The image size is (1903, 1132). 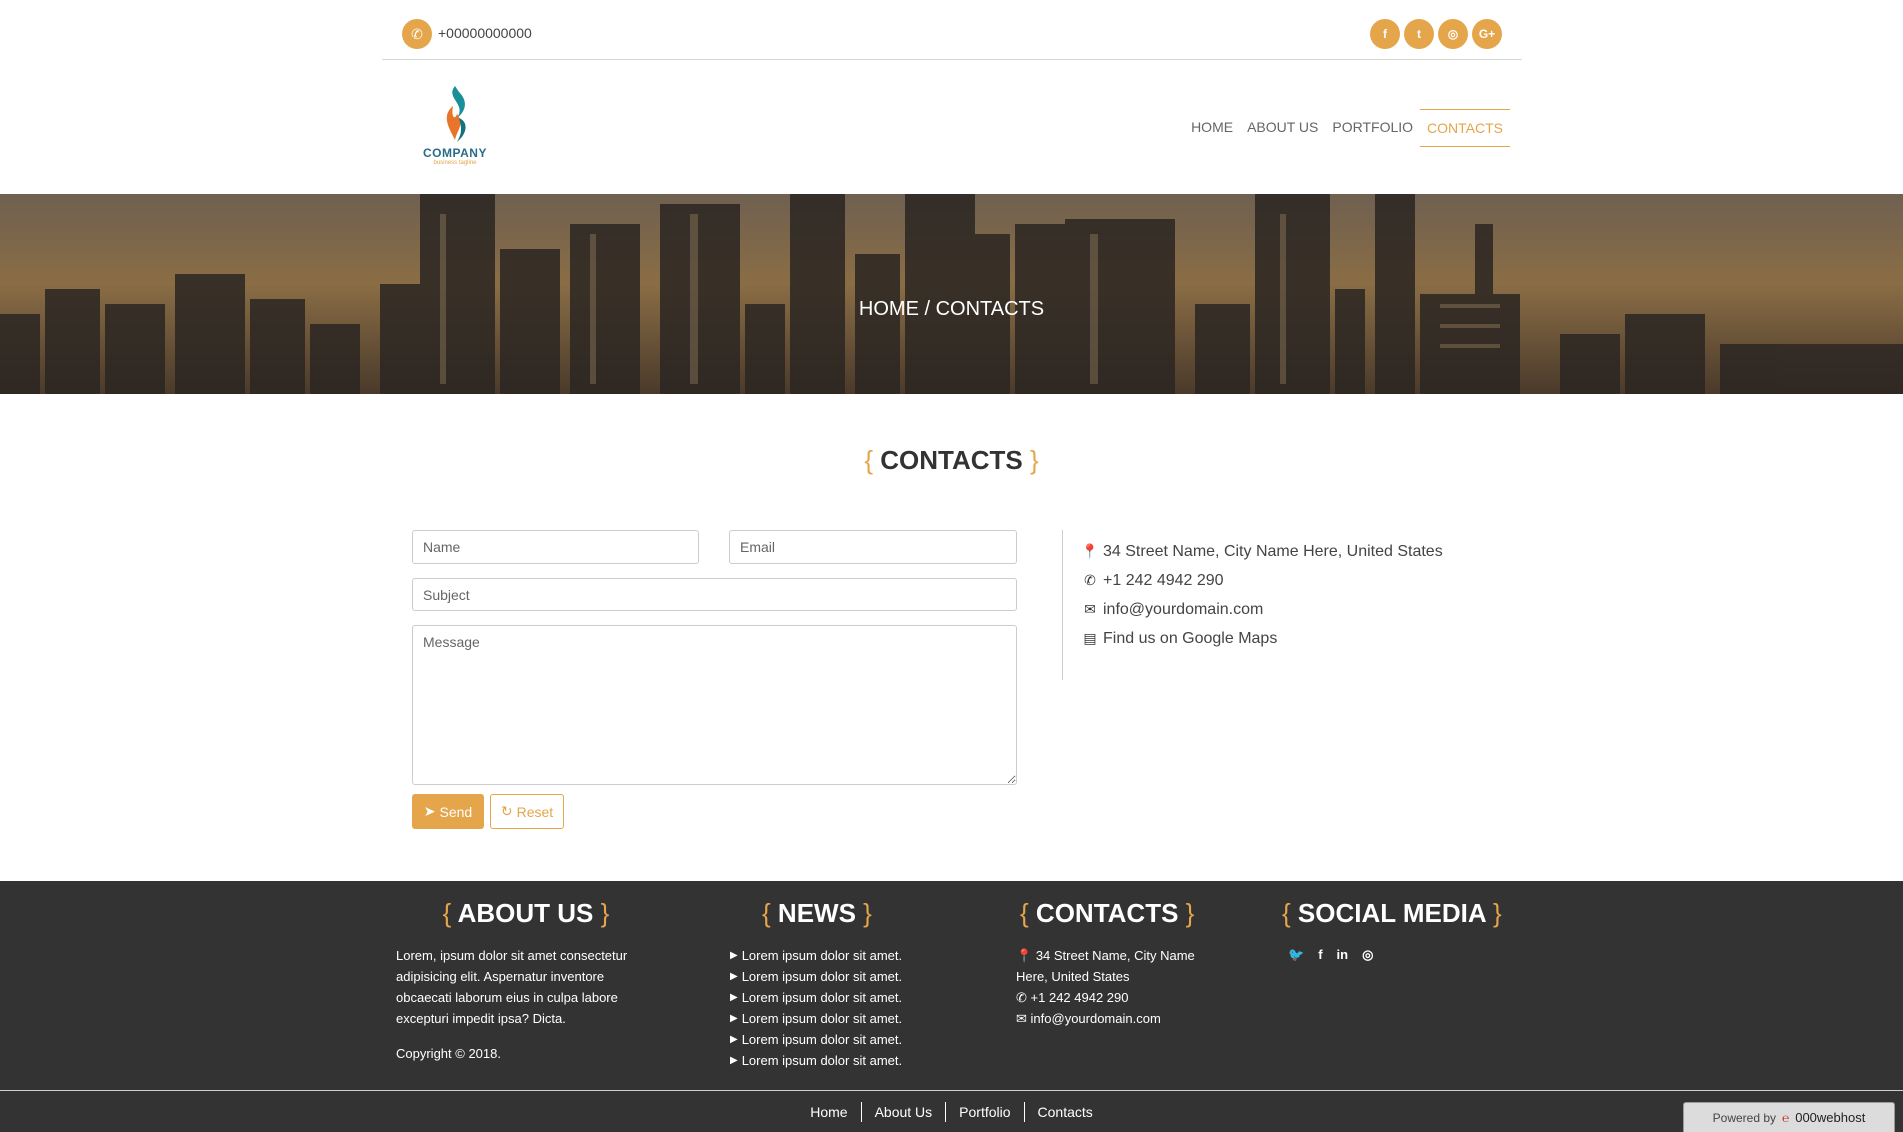 What do you see at coordinates (714, 594) in the screenshot?
I see `subject-input` at bounding box center [714, 594].